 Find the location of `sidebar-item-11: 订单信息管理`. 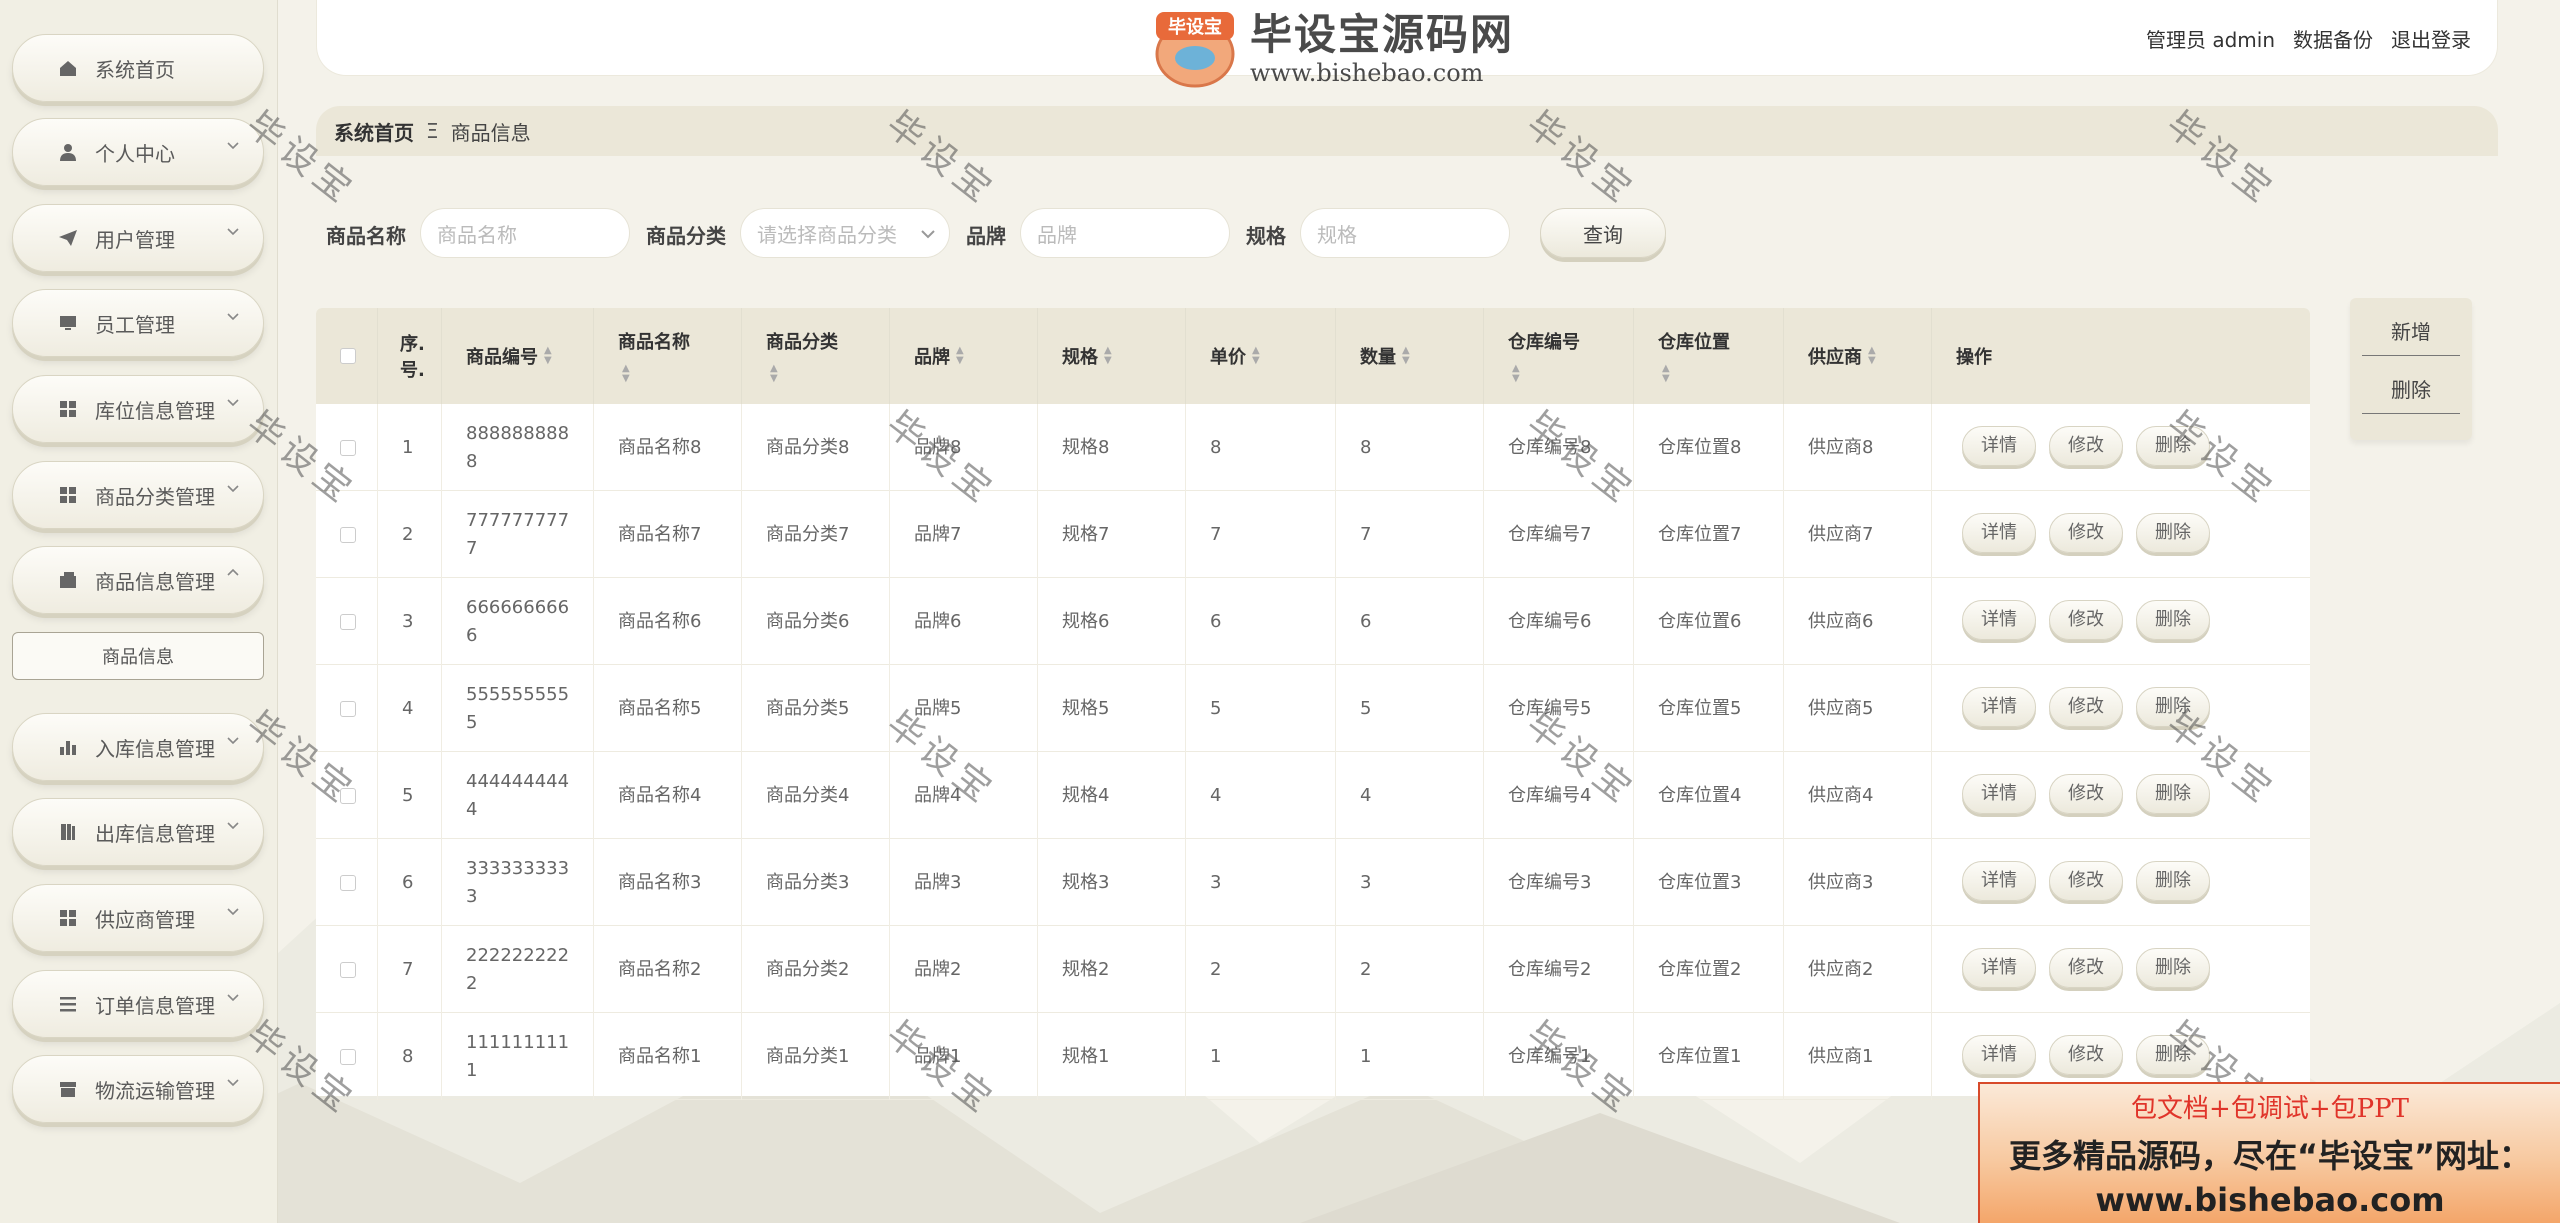

sidebar-item-11: 订单信息管理 is located at coordinates (138, 1004).